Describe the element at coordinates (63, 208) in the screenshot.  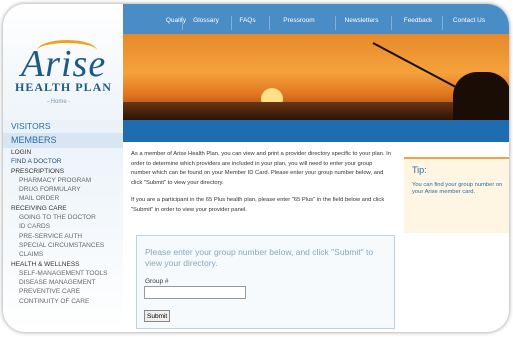
I see `nav-item: RECEIVING CARE` at that location.